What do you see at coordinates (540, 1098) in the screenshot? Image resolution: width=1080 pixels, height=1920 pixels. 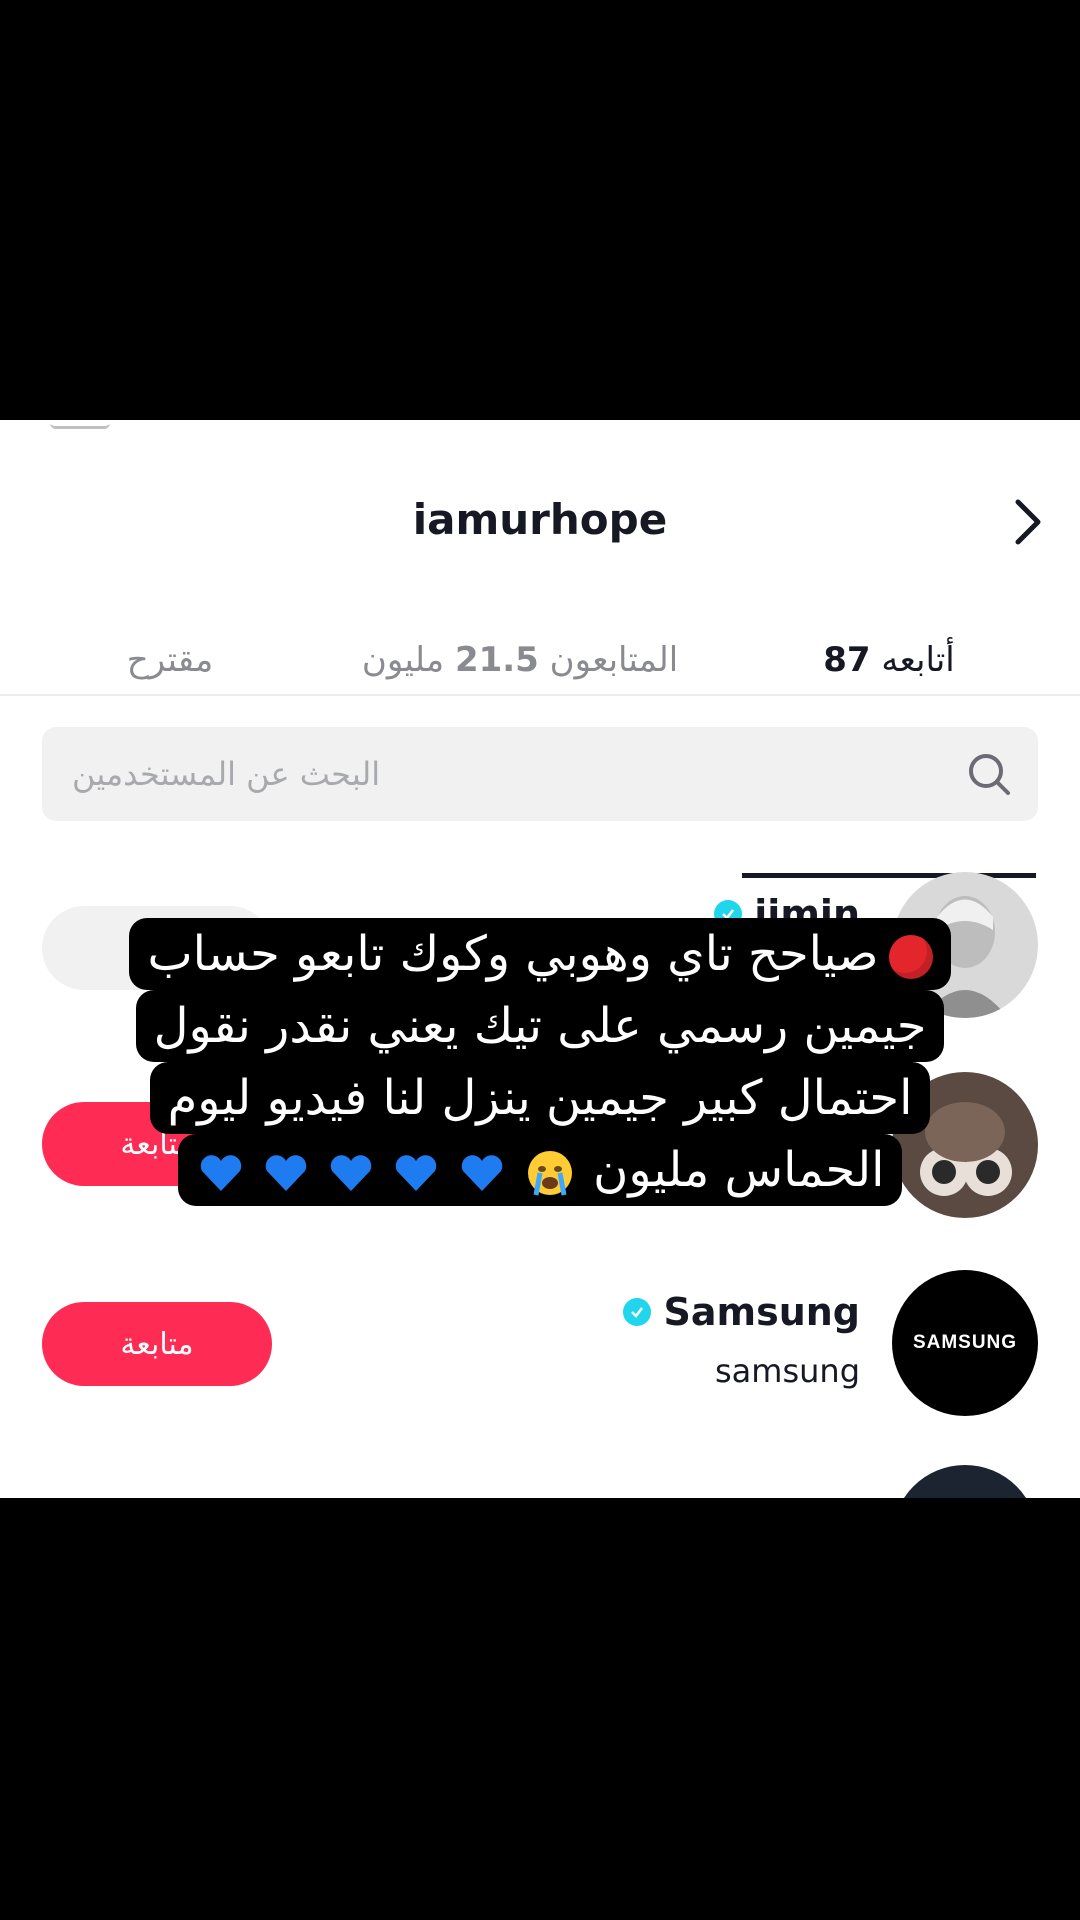 I see `caption-line-3: احتمال كبير جيمين ينزل لنا فيديو ليوم` at bounding box center [540, 1098].